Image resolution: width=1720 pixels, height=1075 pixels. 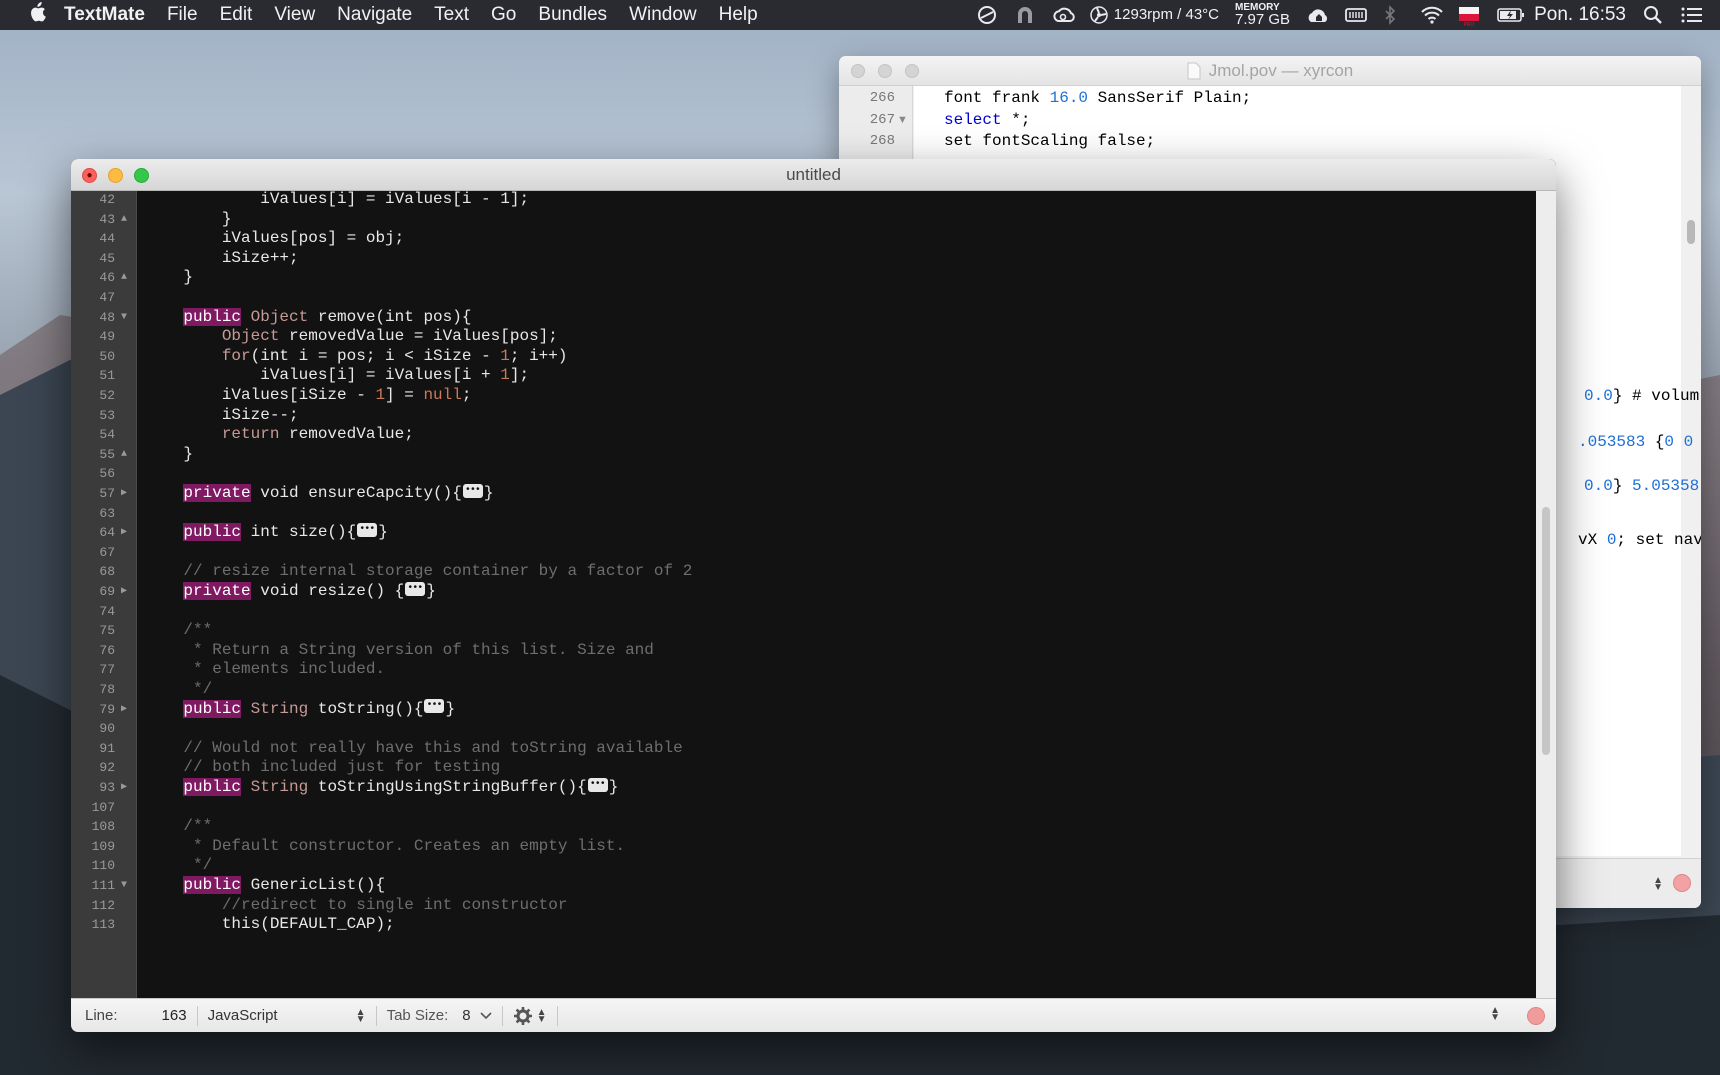 What do you see at coordinates (1317, 15) in the screenshot?
I see `cloud-home-icon` at bounding box center [1317, 15].